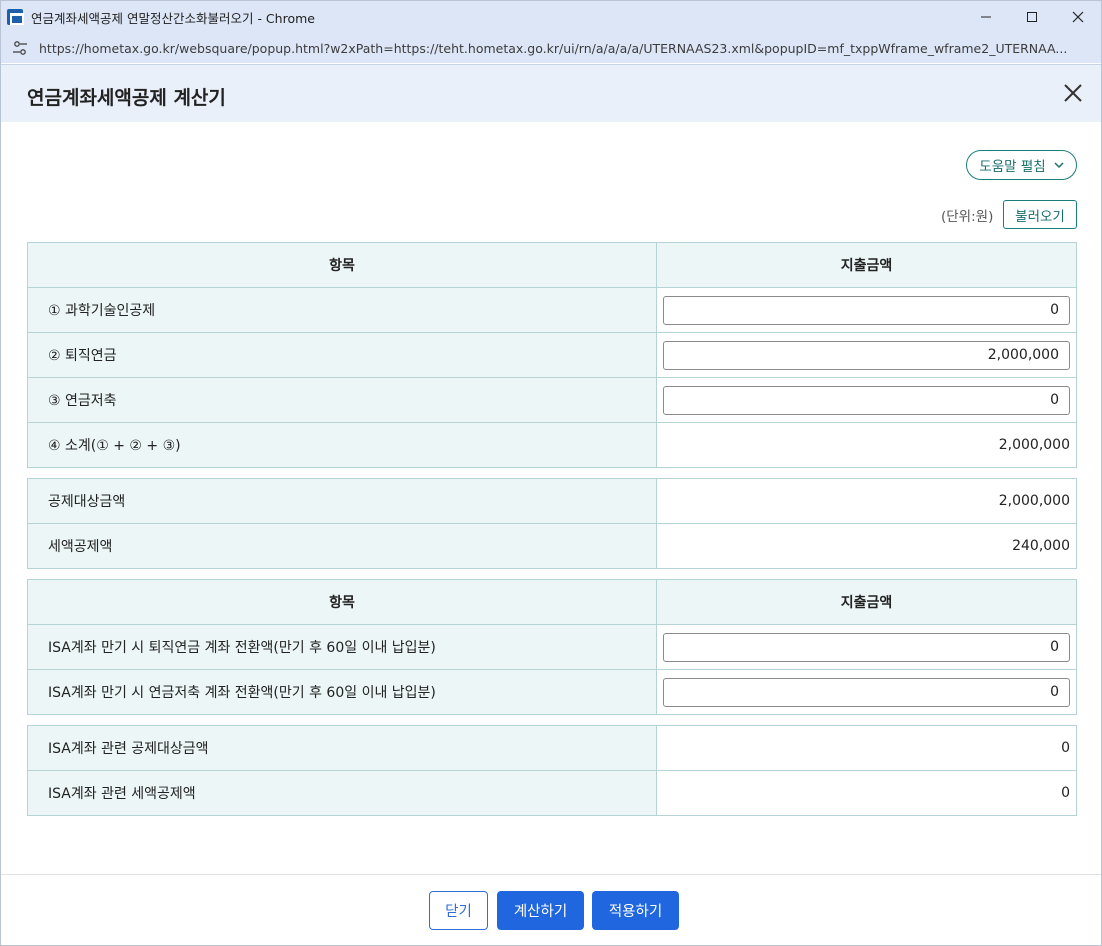  Describe the element at coordinates (1040, 214) in the screenshot. I see `load-button: 불러오기` at that location.